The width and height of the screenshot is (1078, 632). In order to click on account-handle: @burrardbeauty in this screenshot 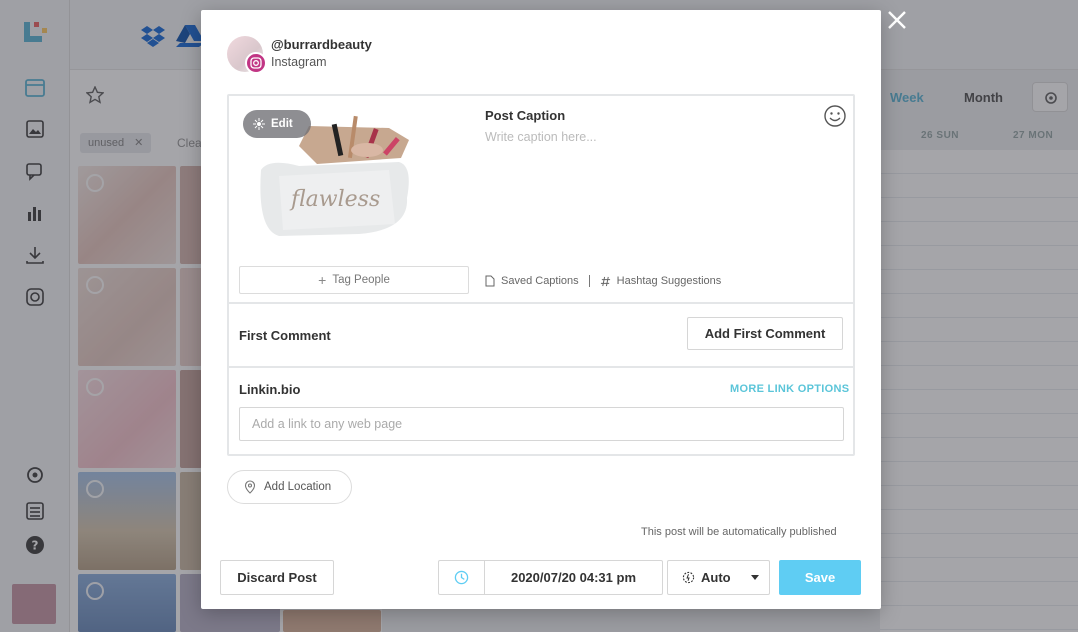, I will do `click(321, 44)`.